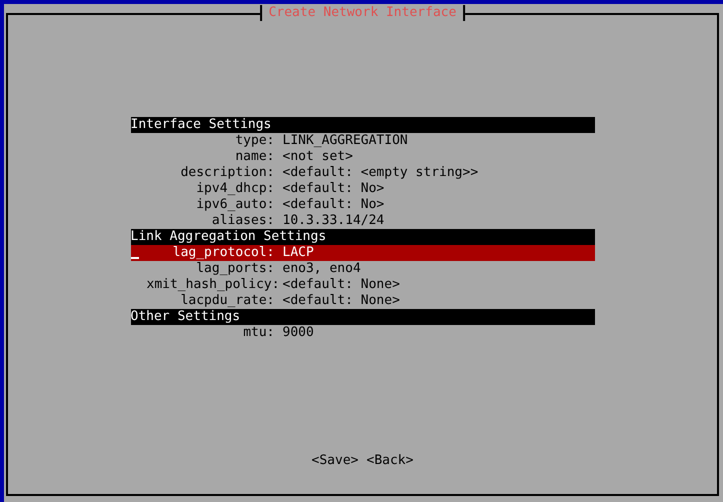  Describe the element at coordinates (362, 125) in the screenshot. I see `section-header: Interface Settings` at that location.